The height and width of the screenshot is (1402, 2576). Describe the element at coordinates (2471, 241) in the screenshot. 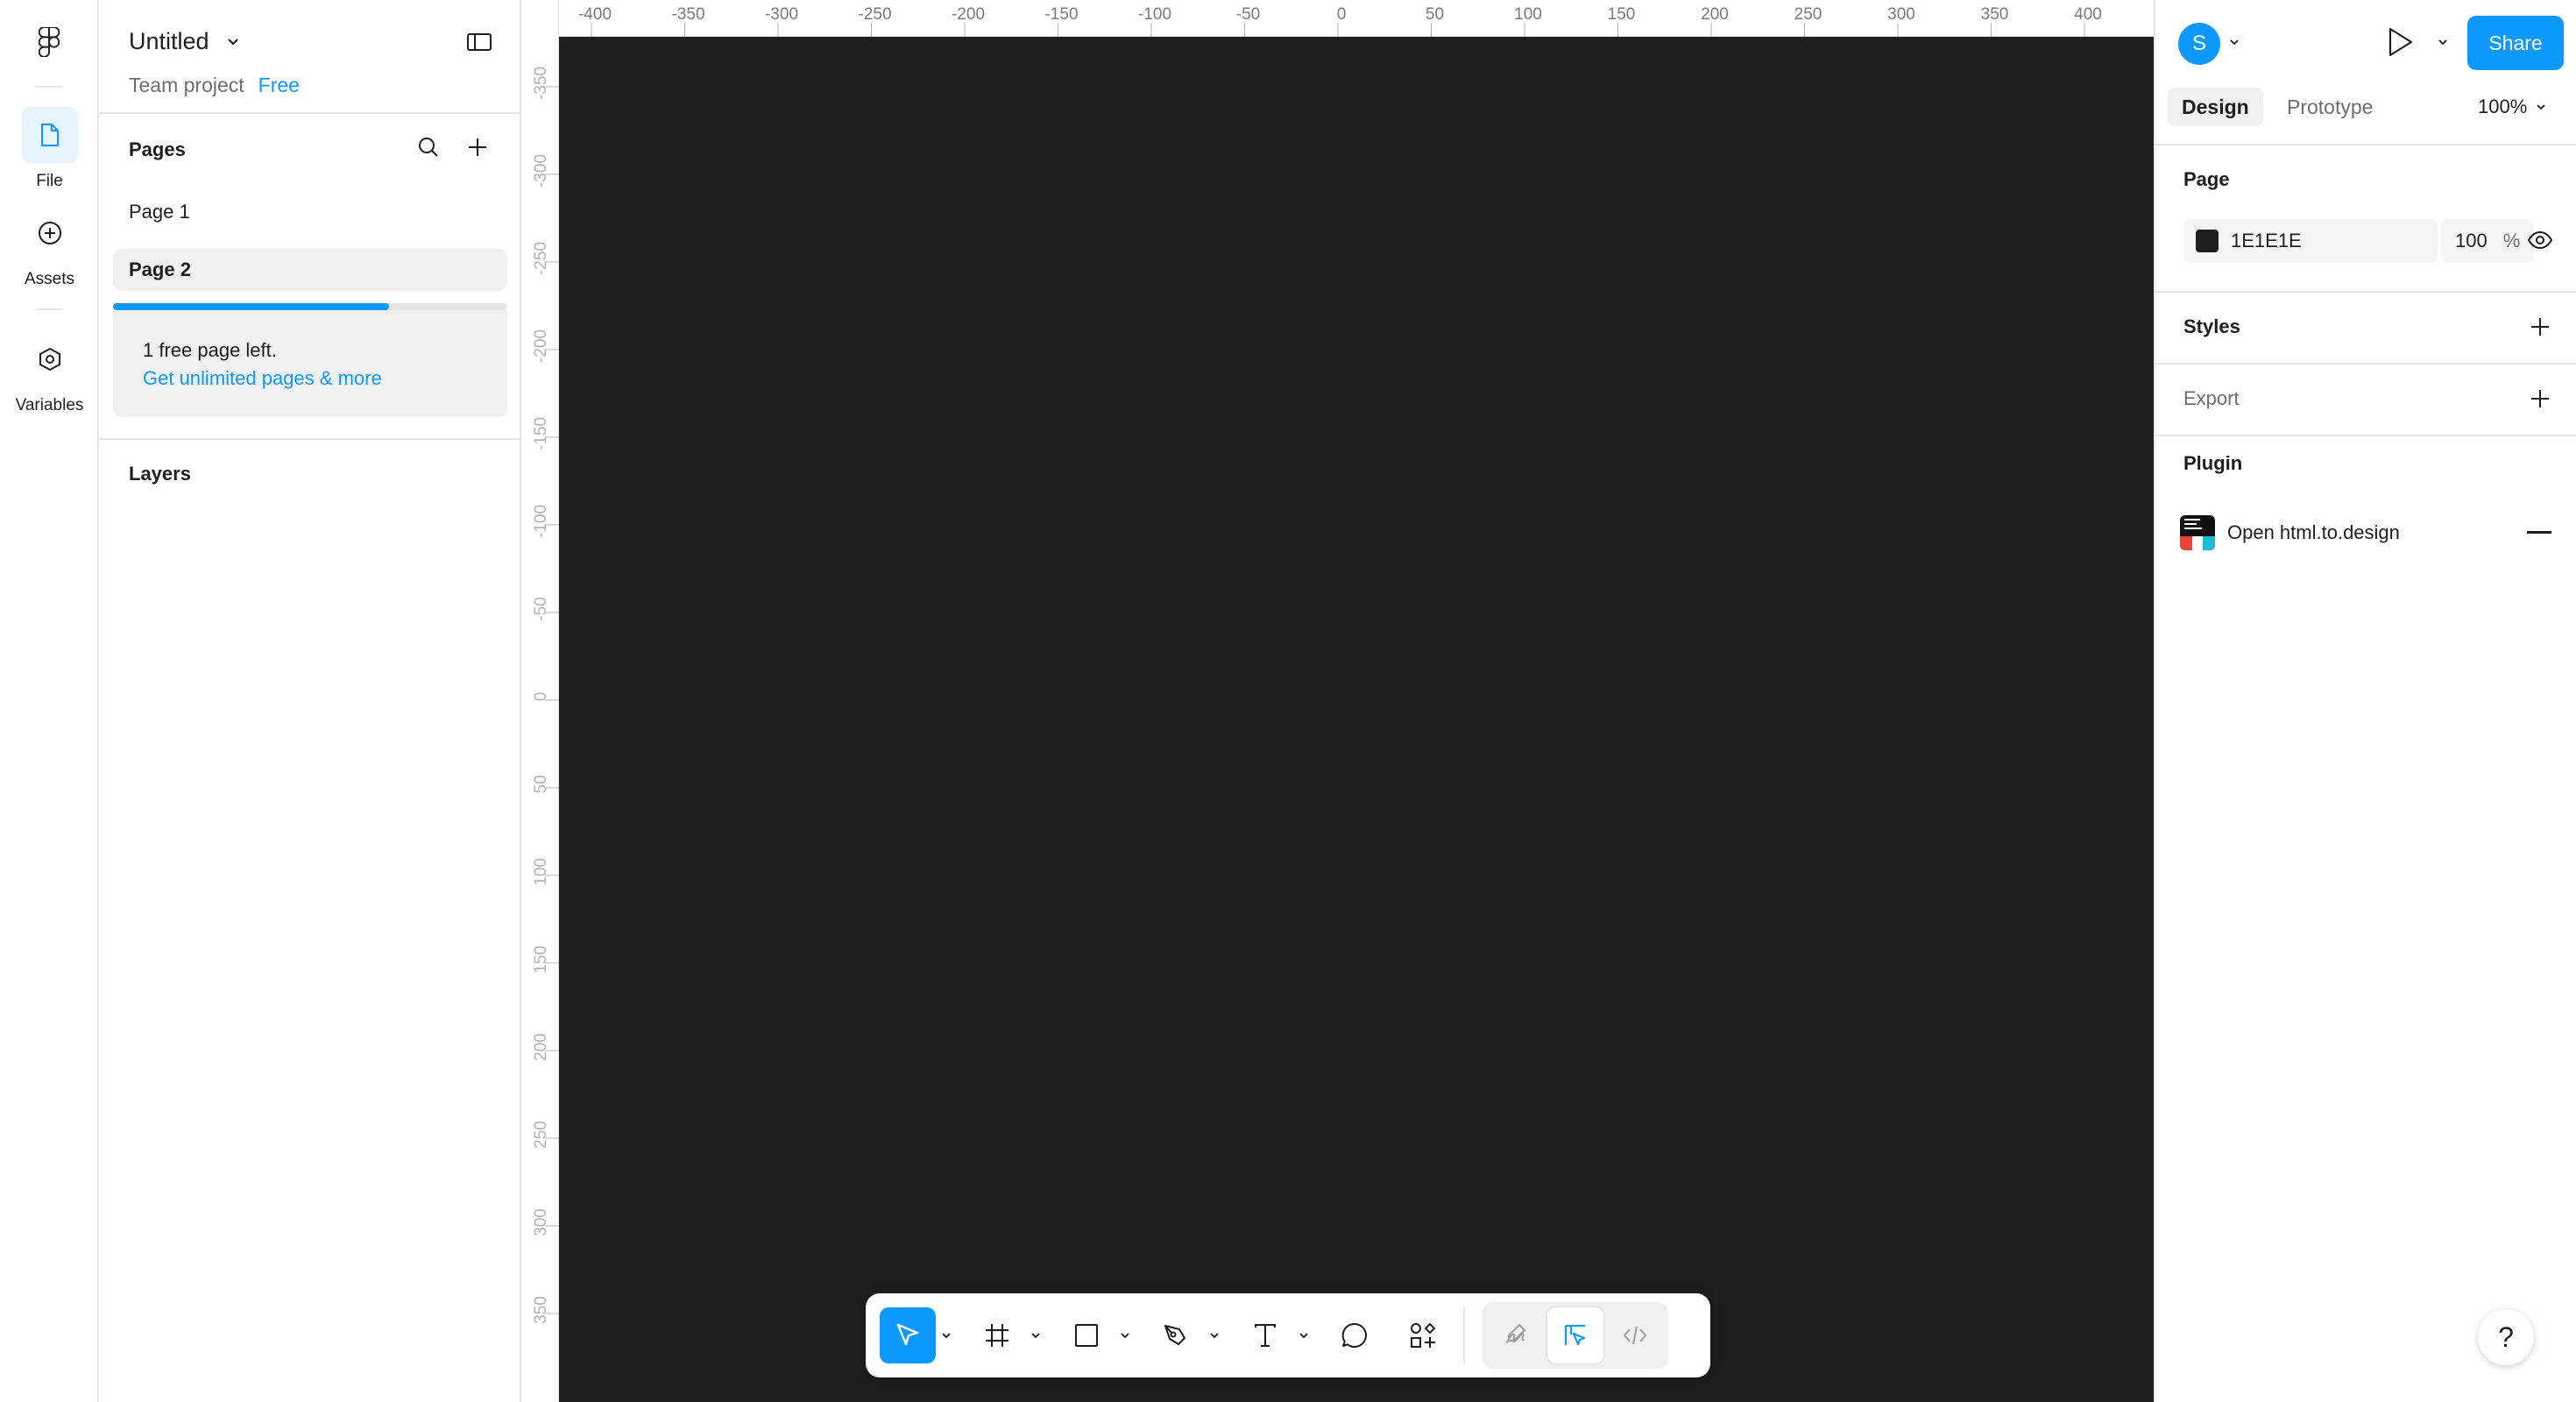

I see `page-opacity-value: 100` at that location.